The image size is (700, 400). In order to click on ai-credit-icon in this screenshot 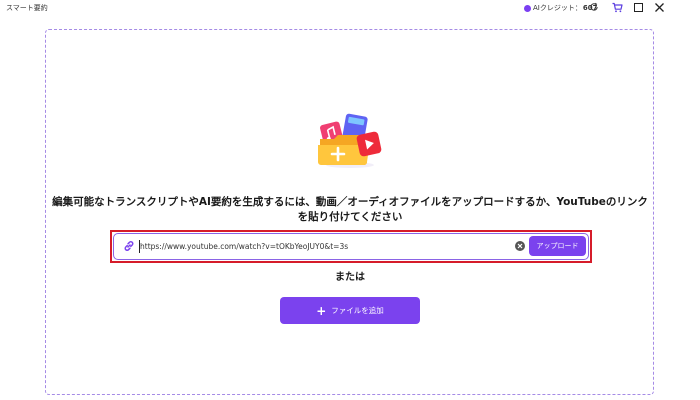, I will do `click(527, 8)`.